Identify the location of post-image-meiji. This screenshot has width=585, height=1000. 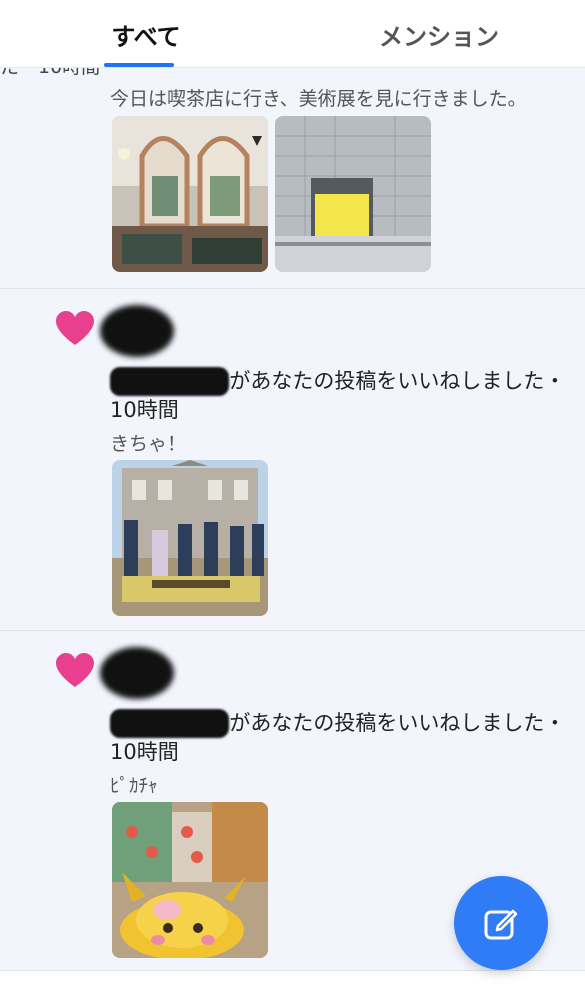
(190, 538).